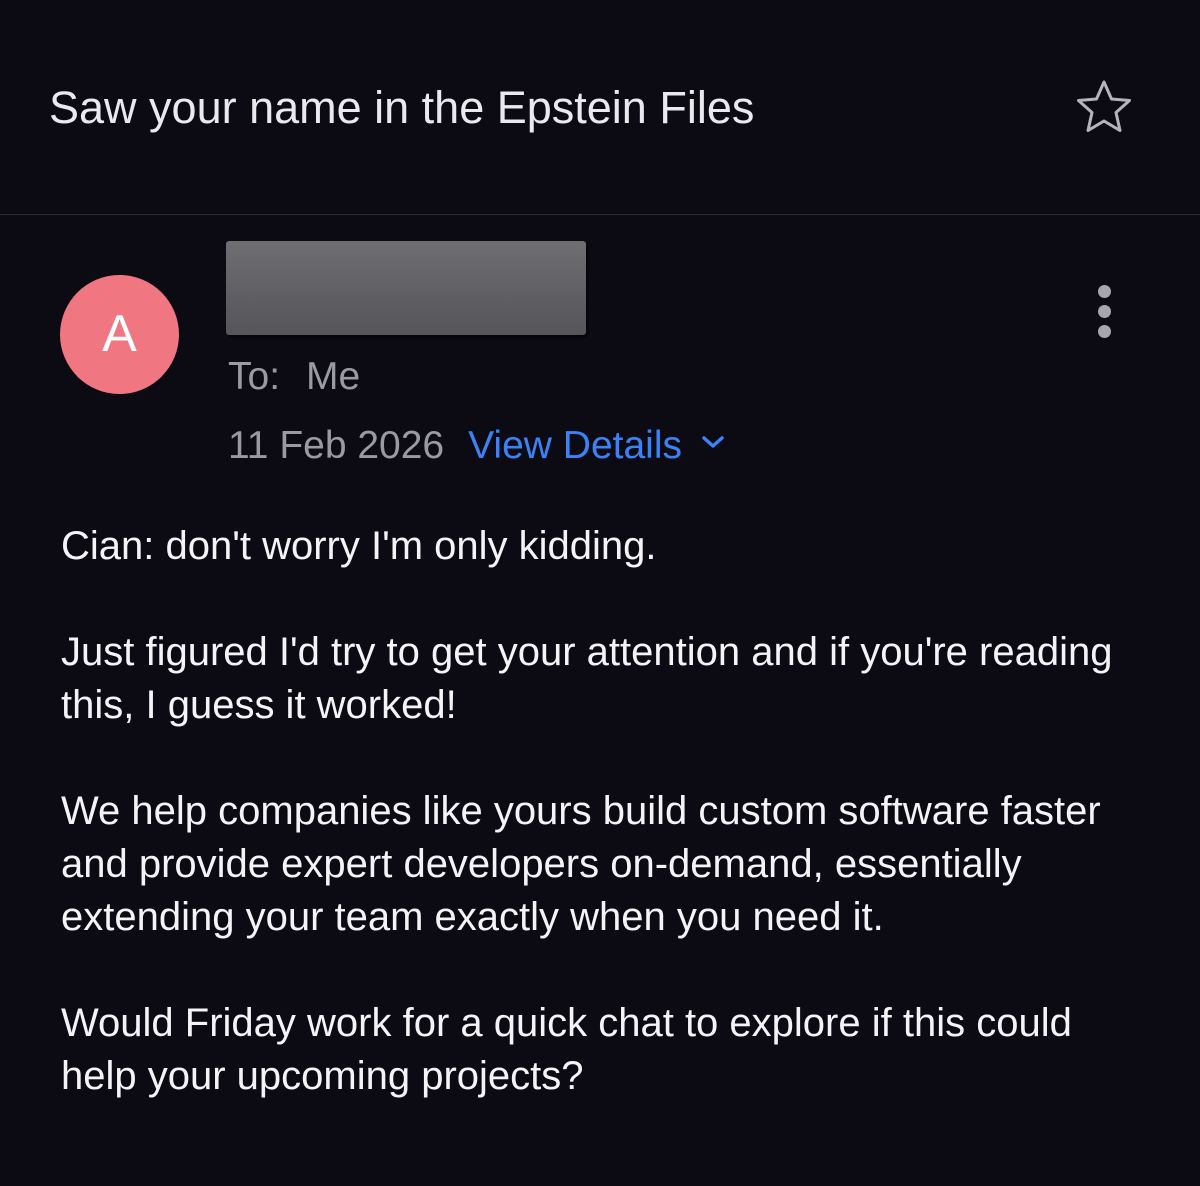 This screenshot has height=1186, width=1200. I want to click on chevron-down-icon, so click(713, 442).